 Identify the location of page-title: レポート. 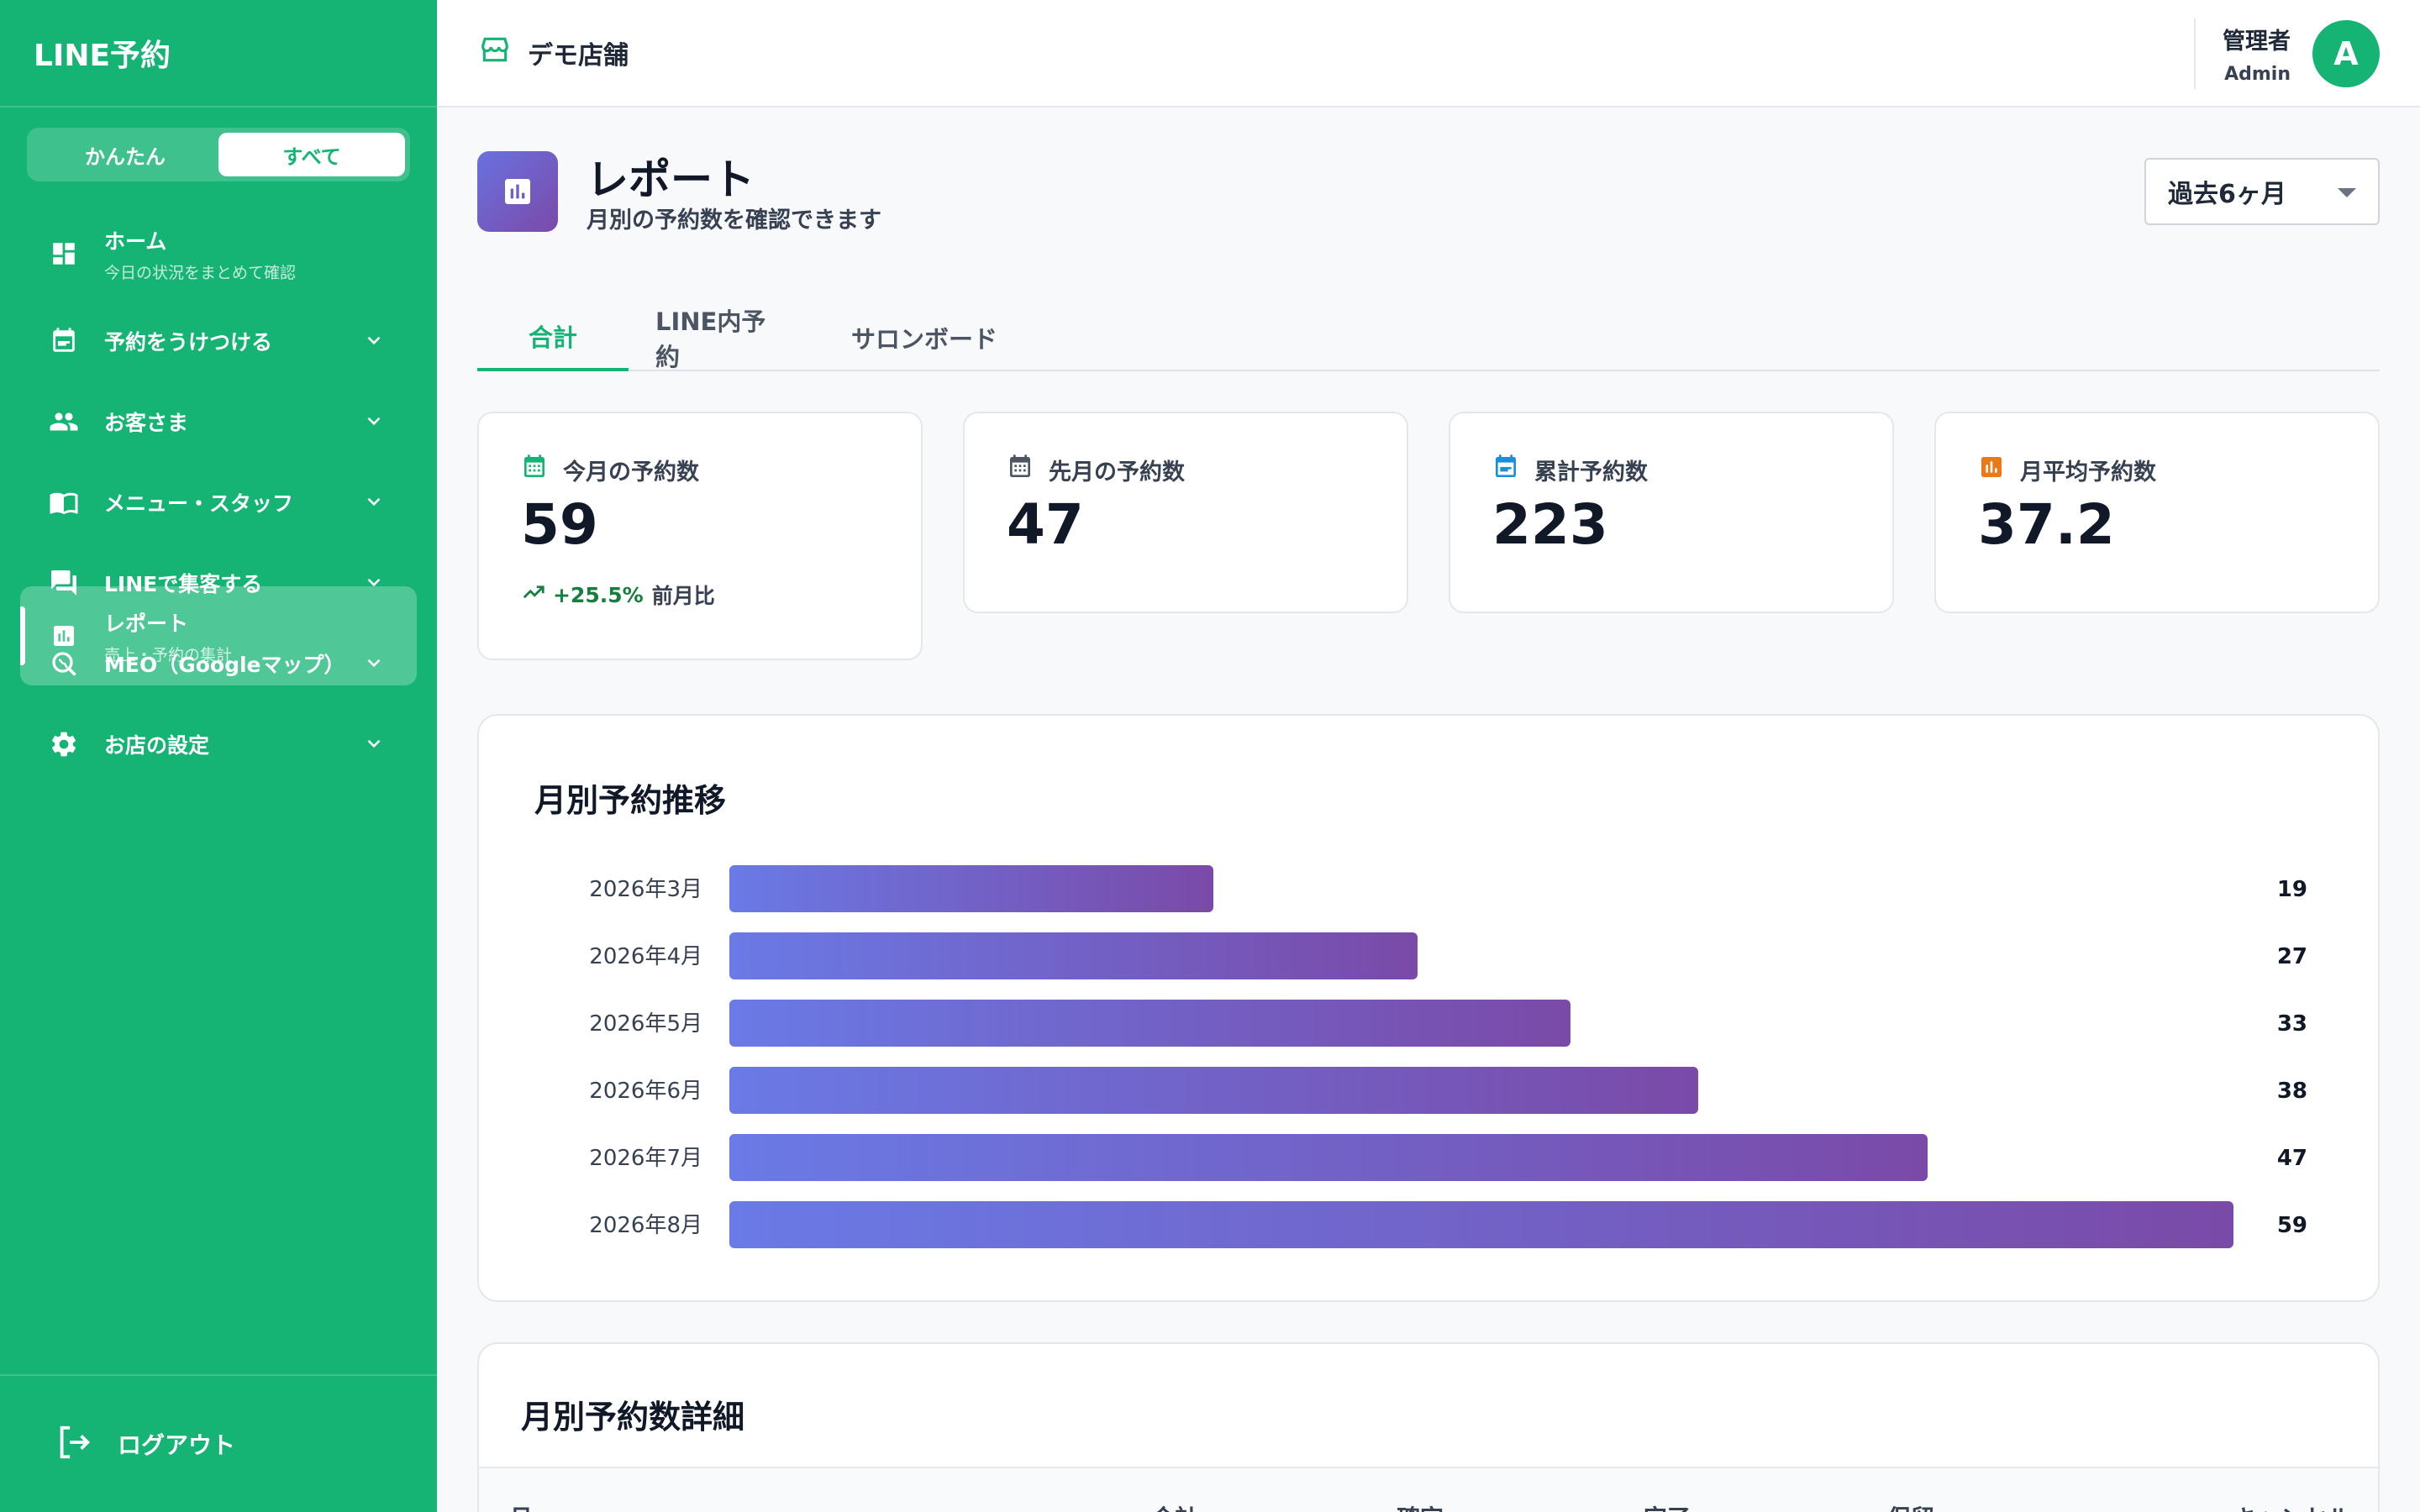
(671, 179).